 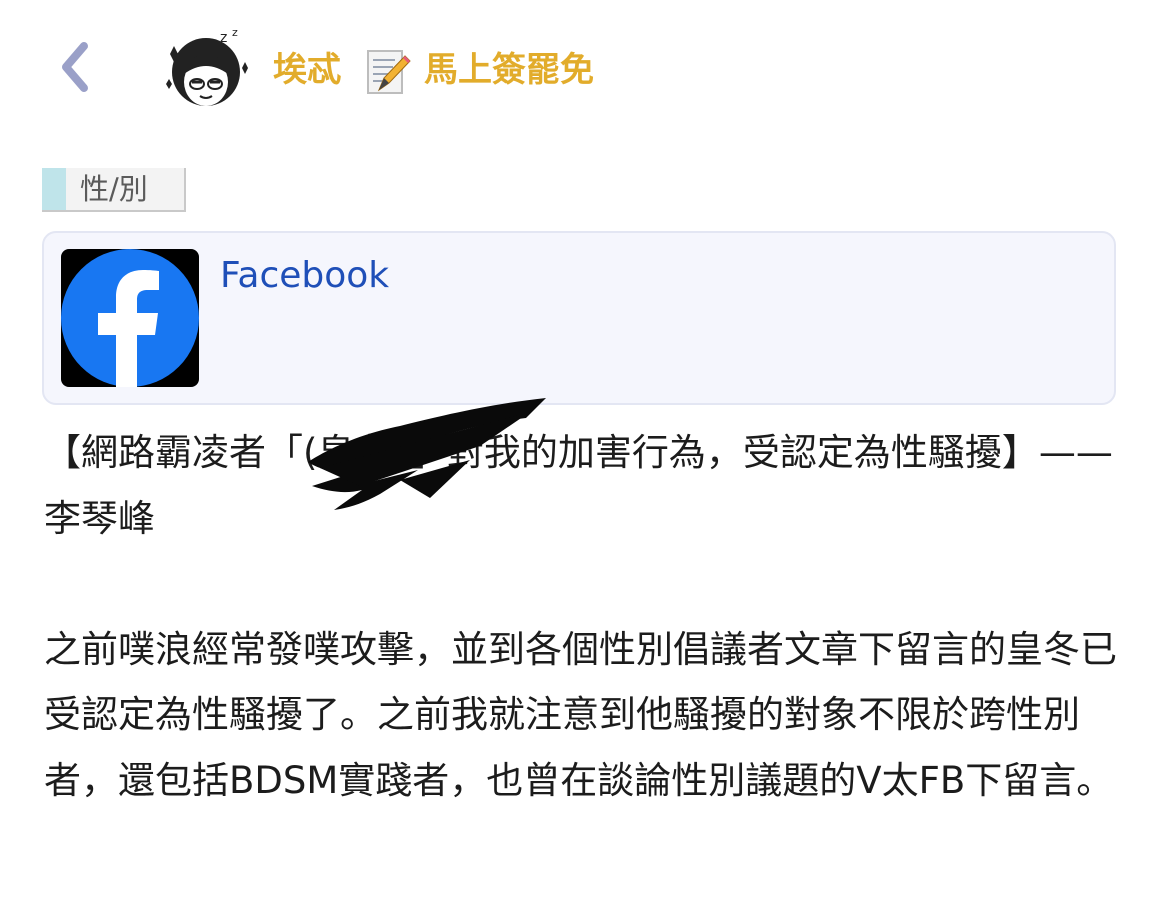 I want to click on facebook-logo-icon, so click(x=130, y=318).